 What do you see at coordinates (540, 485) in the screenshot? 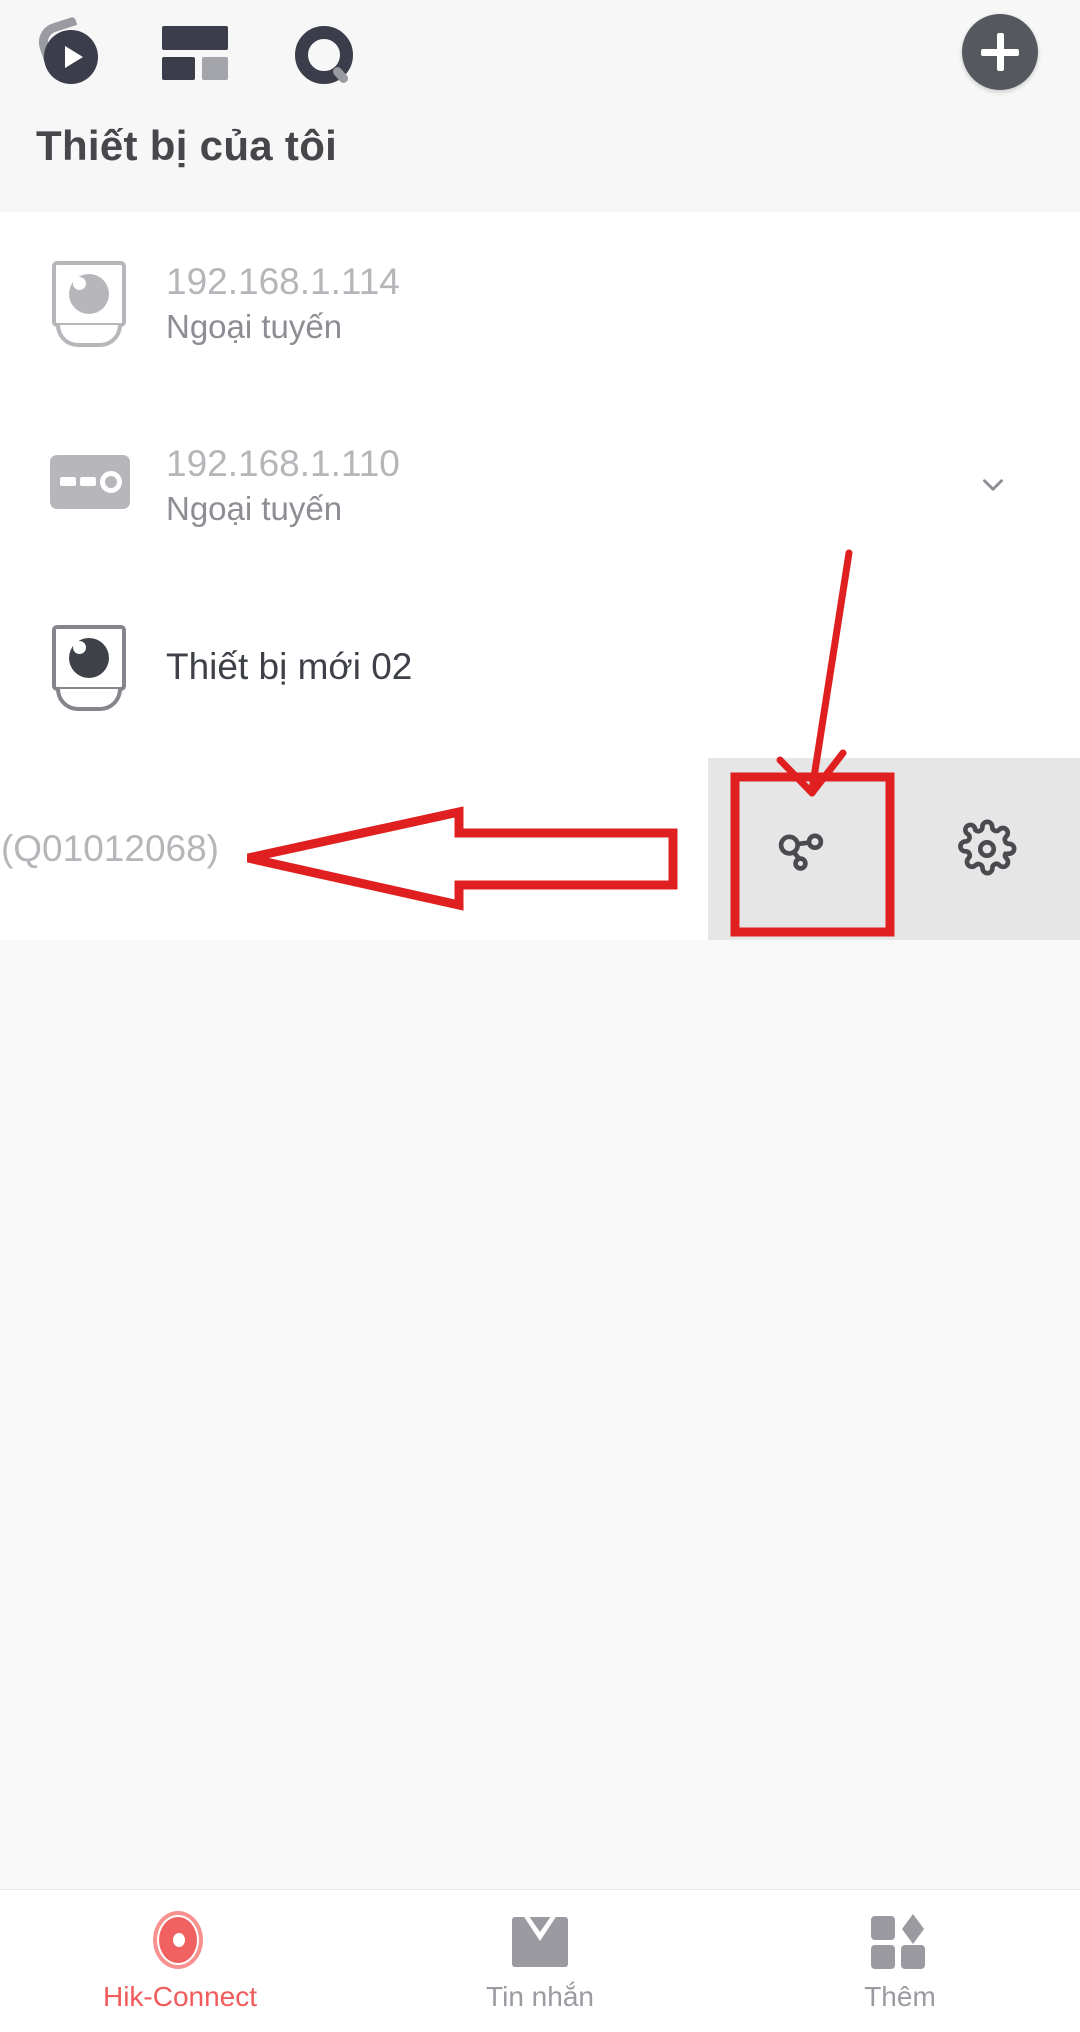
I see `device-list-item: 192.168.1.110 Ngoại tuyến` at bounding box center [540, 485].